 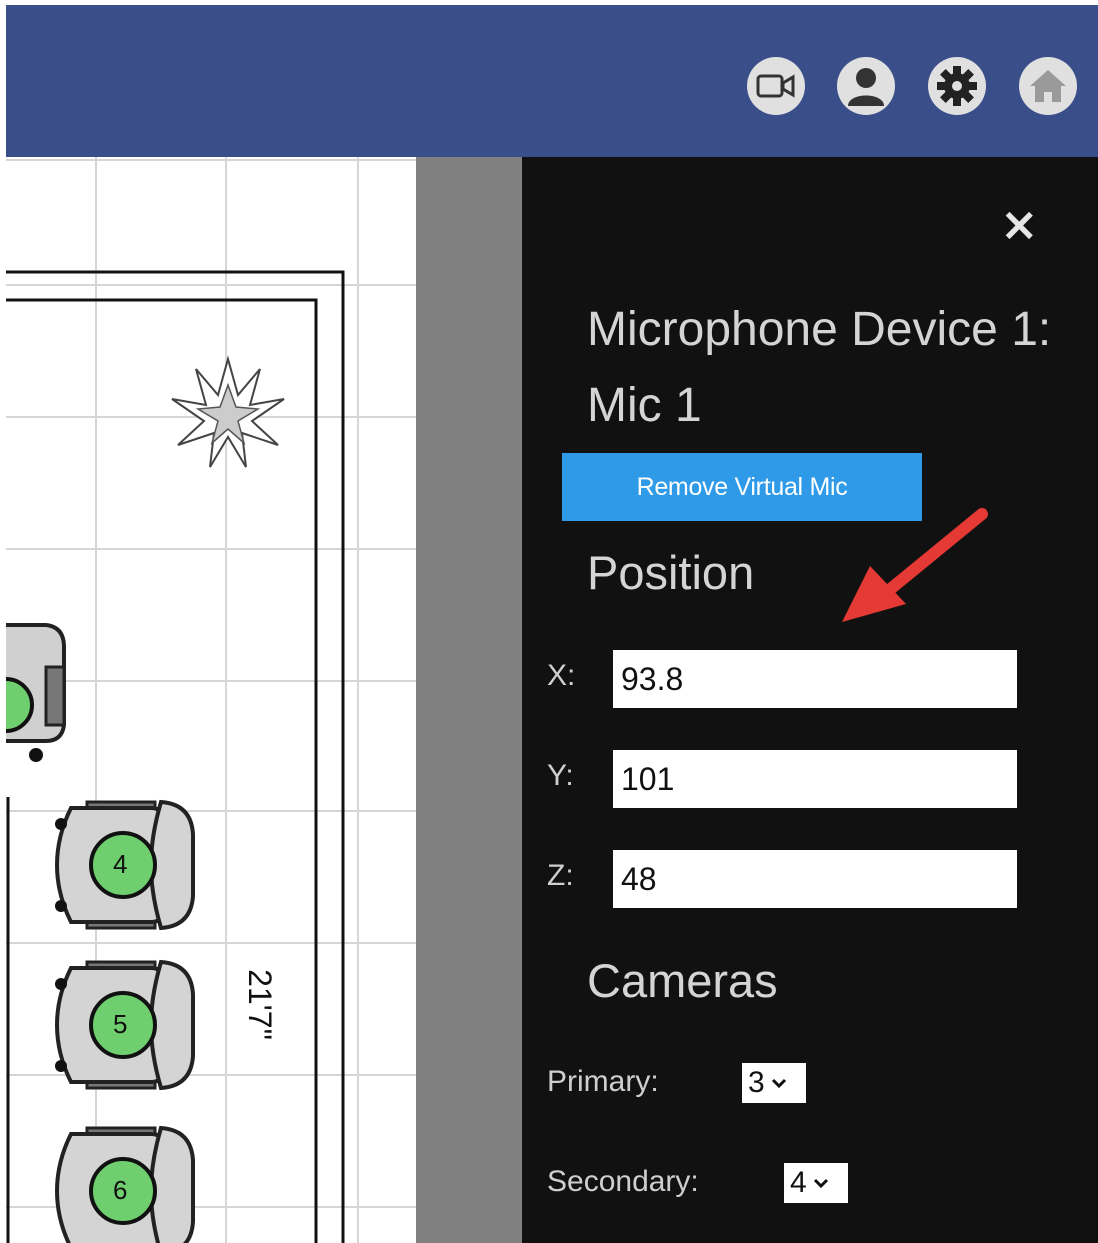 I want to click on seat-6: 6, so click(x=126, y=1181).